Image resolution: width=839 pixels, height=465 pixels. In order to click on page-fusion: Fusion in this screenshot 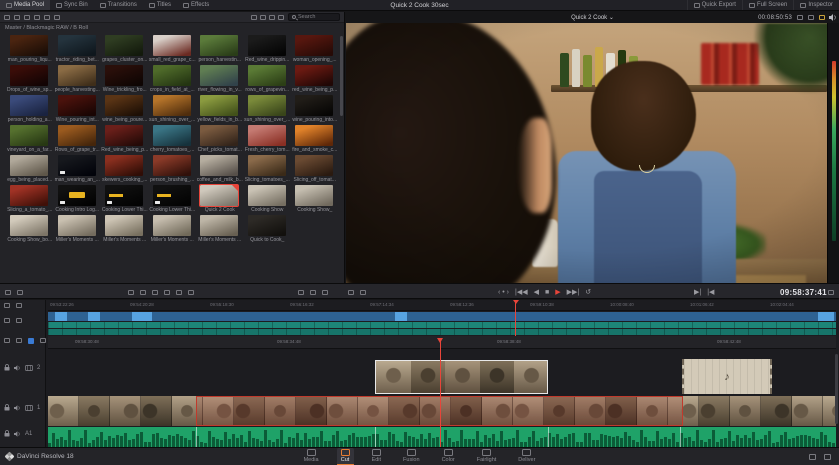, I will do `click(411, 456)`.